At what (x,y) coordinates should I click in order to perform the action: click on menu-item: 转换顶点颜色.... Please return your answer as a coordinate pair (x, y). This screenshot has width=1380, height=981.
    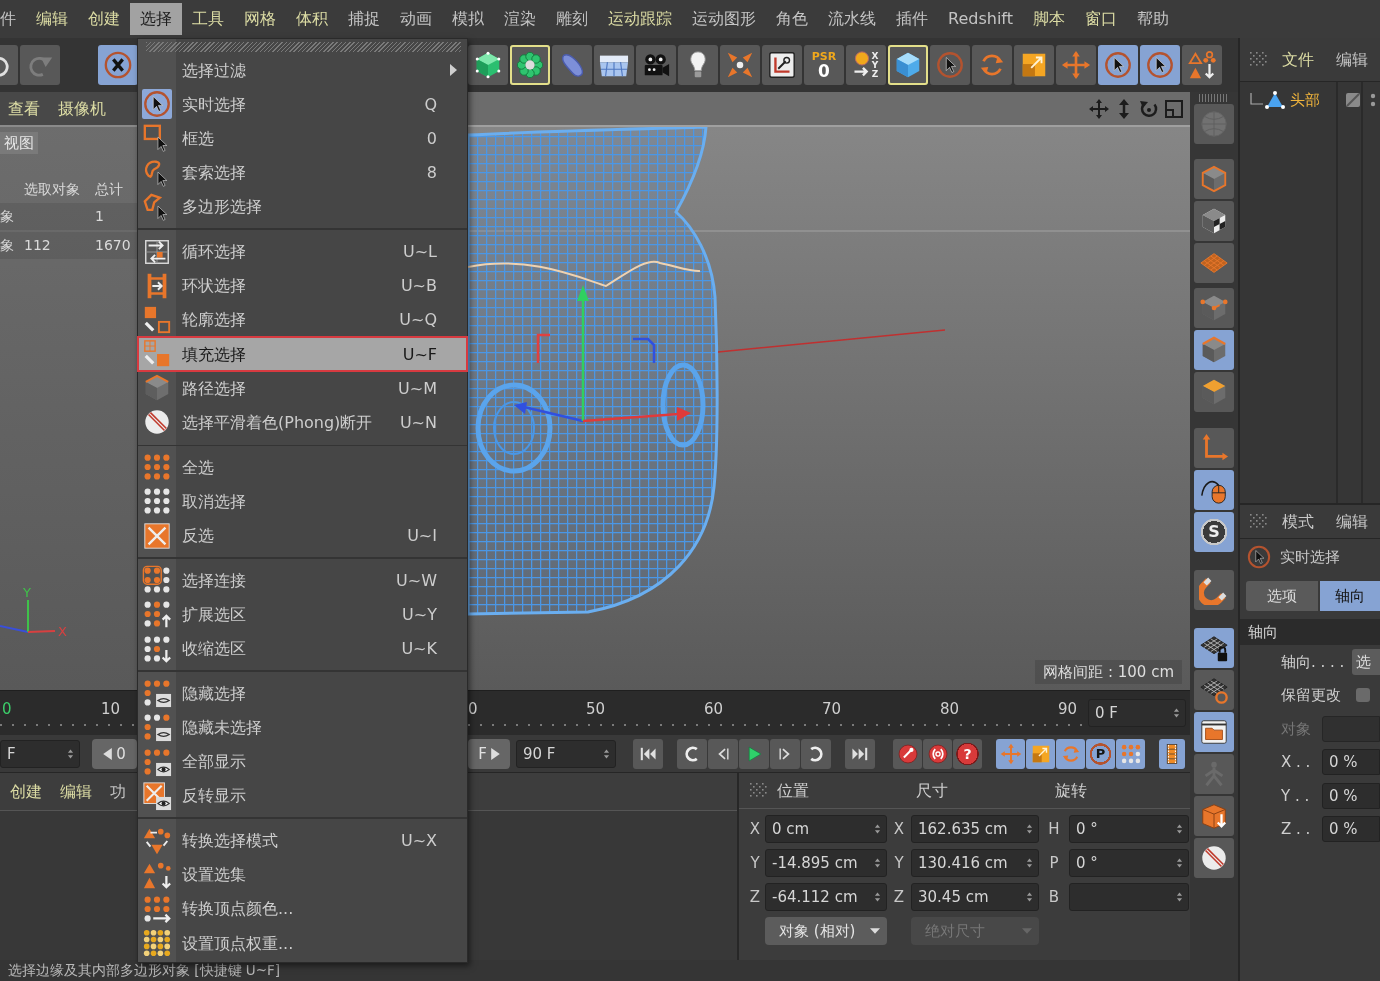
    Looking at the image, I should click on (302, 908).